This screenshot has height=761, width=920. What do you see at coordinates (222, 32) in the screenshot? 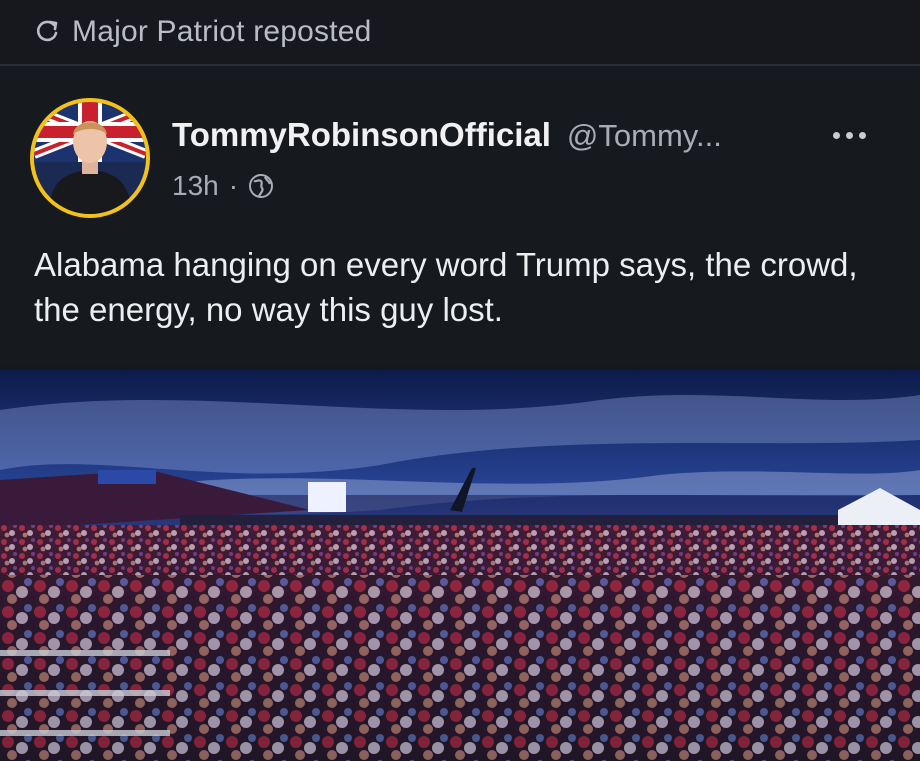
I see `repost-label: Major Patriot reposted` at bounding box center [222, 32].